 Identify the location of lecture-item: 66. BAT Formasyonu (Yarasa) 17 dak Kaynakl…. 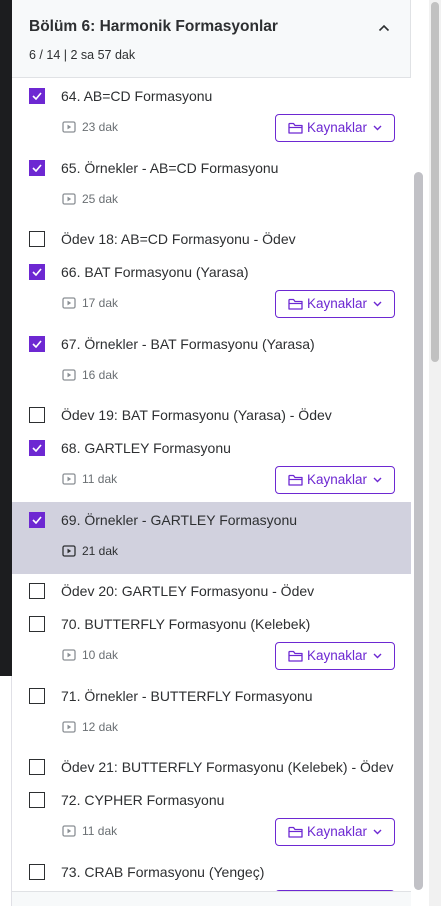
(211, 290).